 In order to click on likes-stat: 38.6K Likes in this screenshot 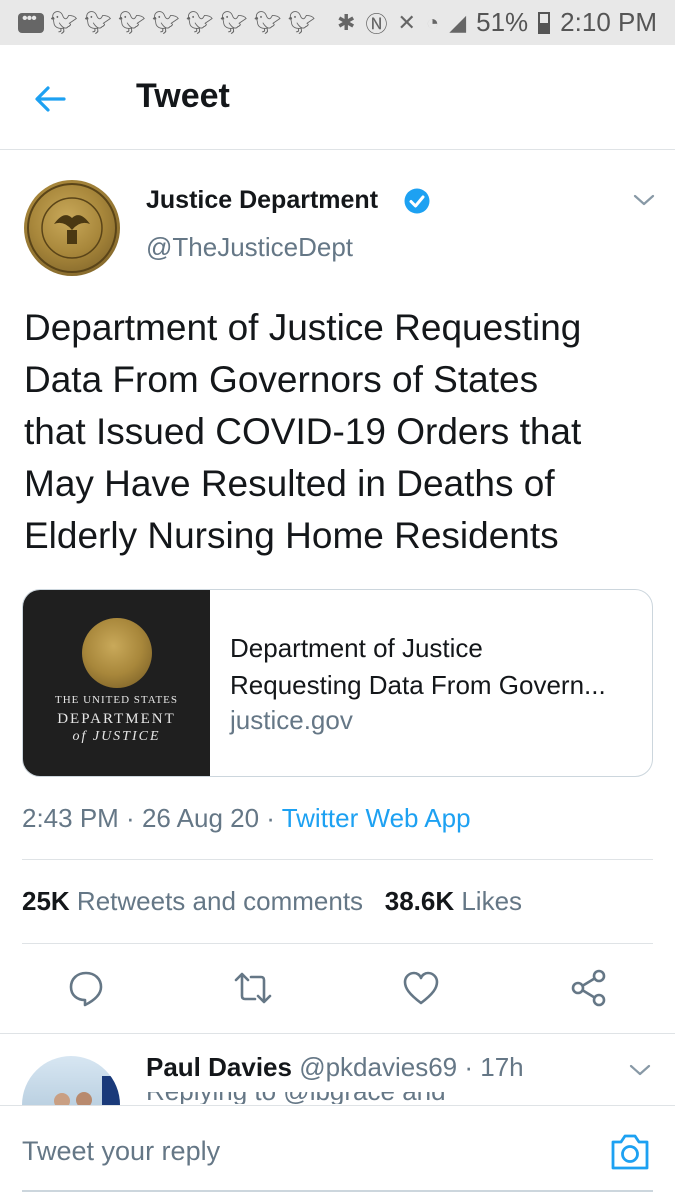, I will do `click(453, 901)`.